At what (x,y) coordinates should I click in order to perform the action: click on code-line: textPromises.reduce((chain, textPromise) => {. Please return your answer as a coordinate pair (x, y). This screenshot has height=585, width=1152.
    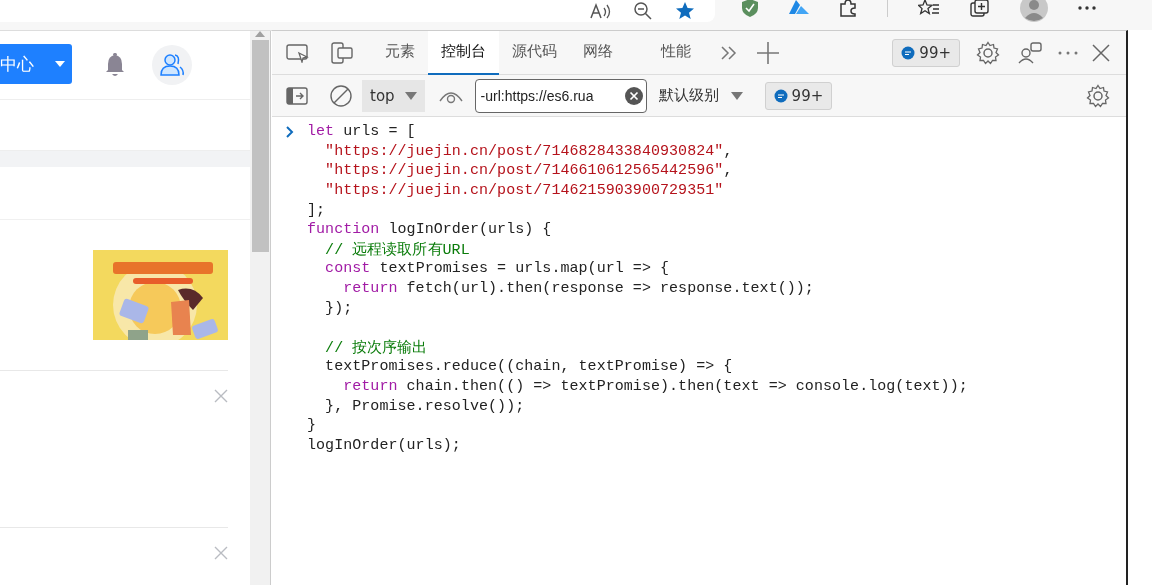
    Looking at the image, I should click on (528, 367).